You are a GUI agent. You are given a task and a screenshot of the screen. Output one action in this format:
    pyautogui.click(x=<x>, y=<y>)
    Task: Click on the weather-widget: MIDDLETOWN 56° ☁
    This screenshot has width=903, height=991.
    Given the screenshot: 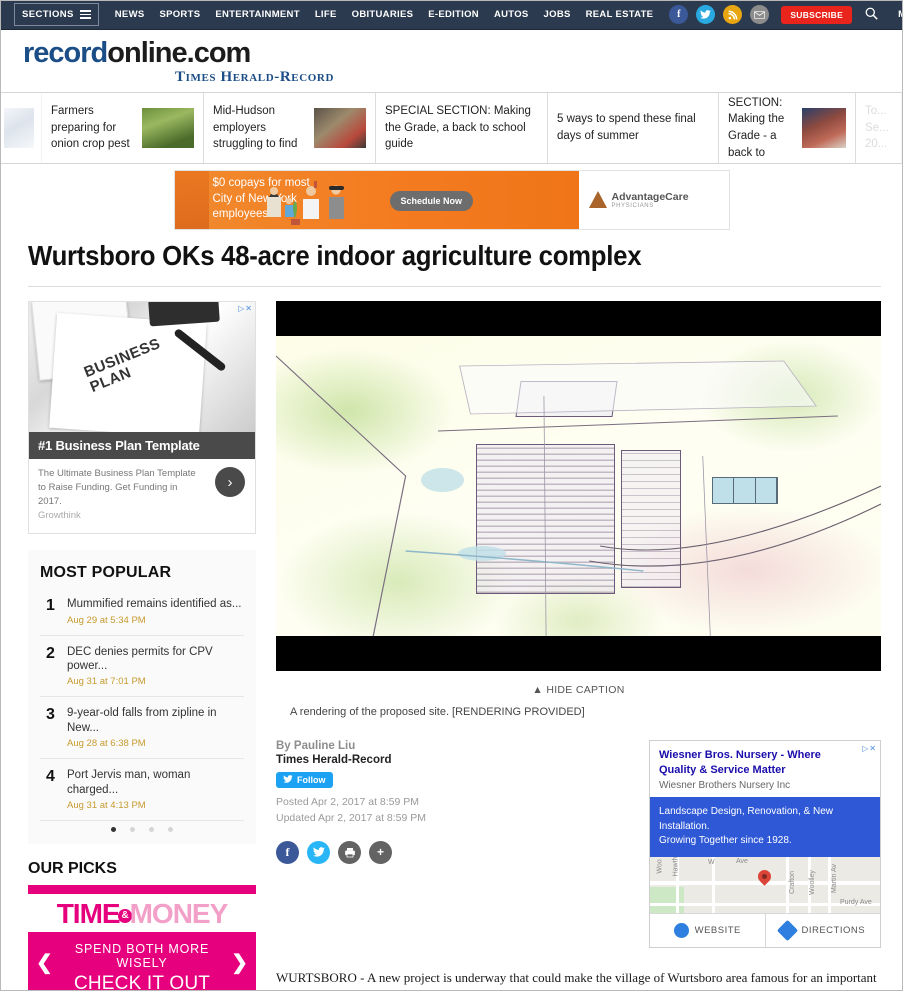 What is the action you would take?
    pyautogui.click(x=900, y=14)
    